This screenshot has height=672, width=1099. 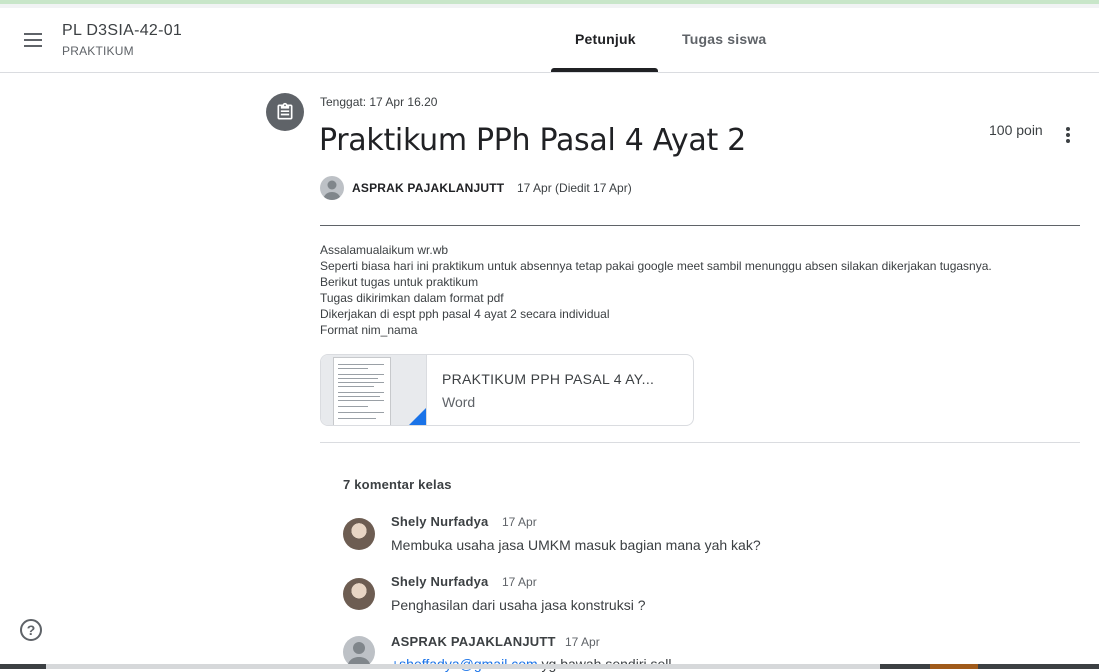 What do you see at coordinates (379, 102) in the screenshot?
I see `due-date: Tenggat: 17 Apr 16.20` at bounding box center [379, 102].